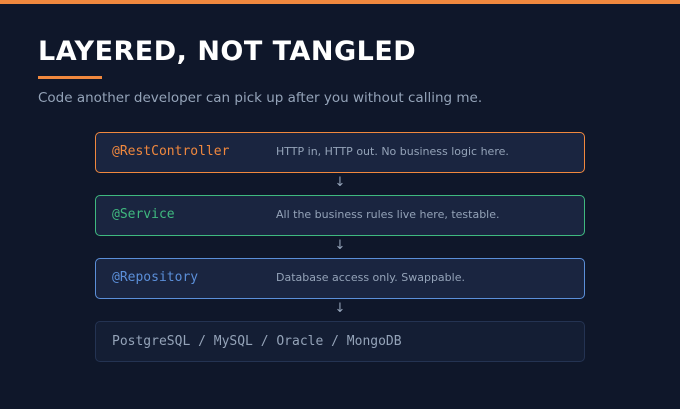 The height and width of the screenshot is (409, 680). What do you see at coordinates (155, 277) in the screenshot?
I see `layer-repository-name: @Repository` at bounding box center [155, 277].